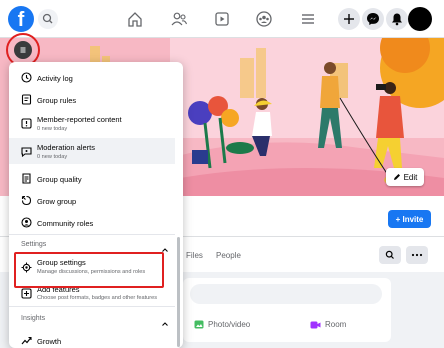  Describe the element at coordinates (336, 324) in the screenshot. I see `room-label: Room` at that location.